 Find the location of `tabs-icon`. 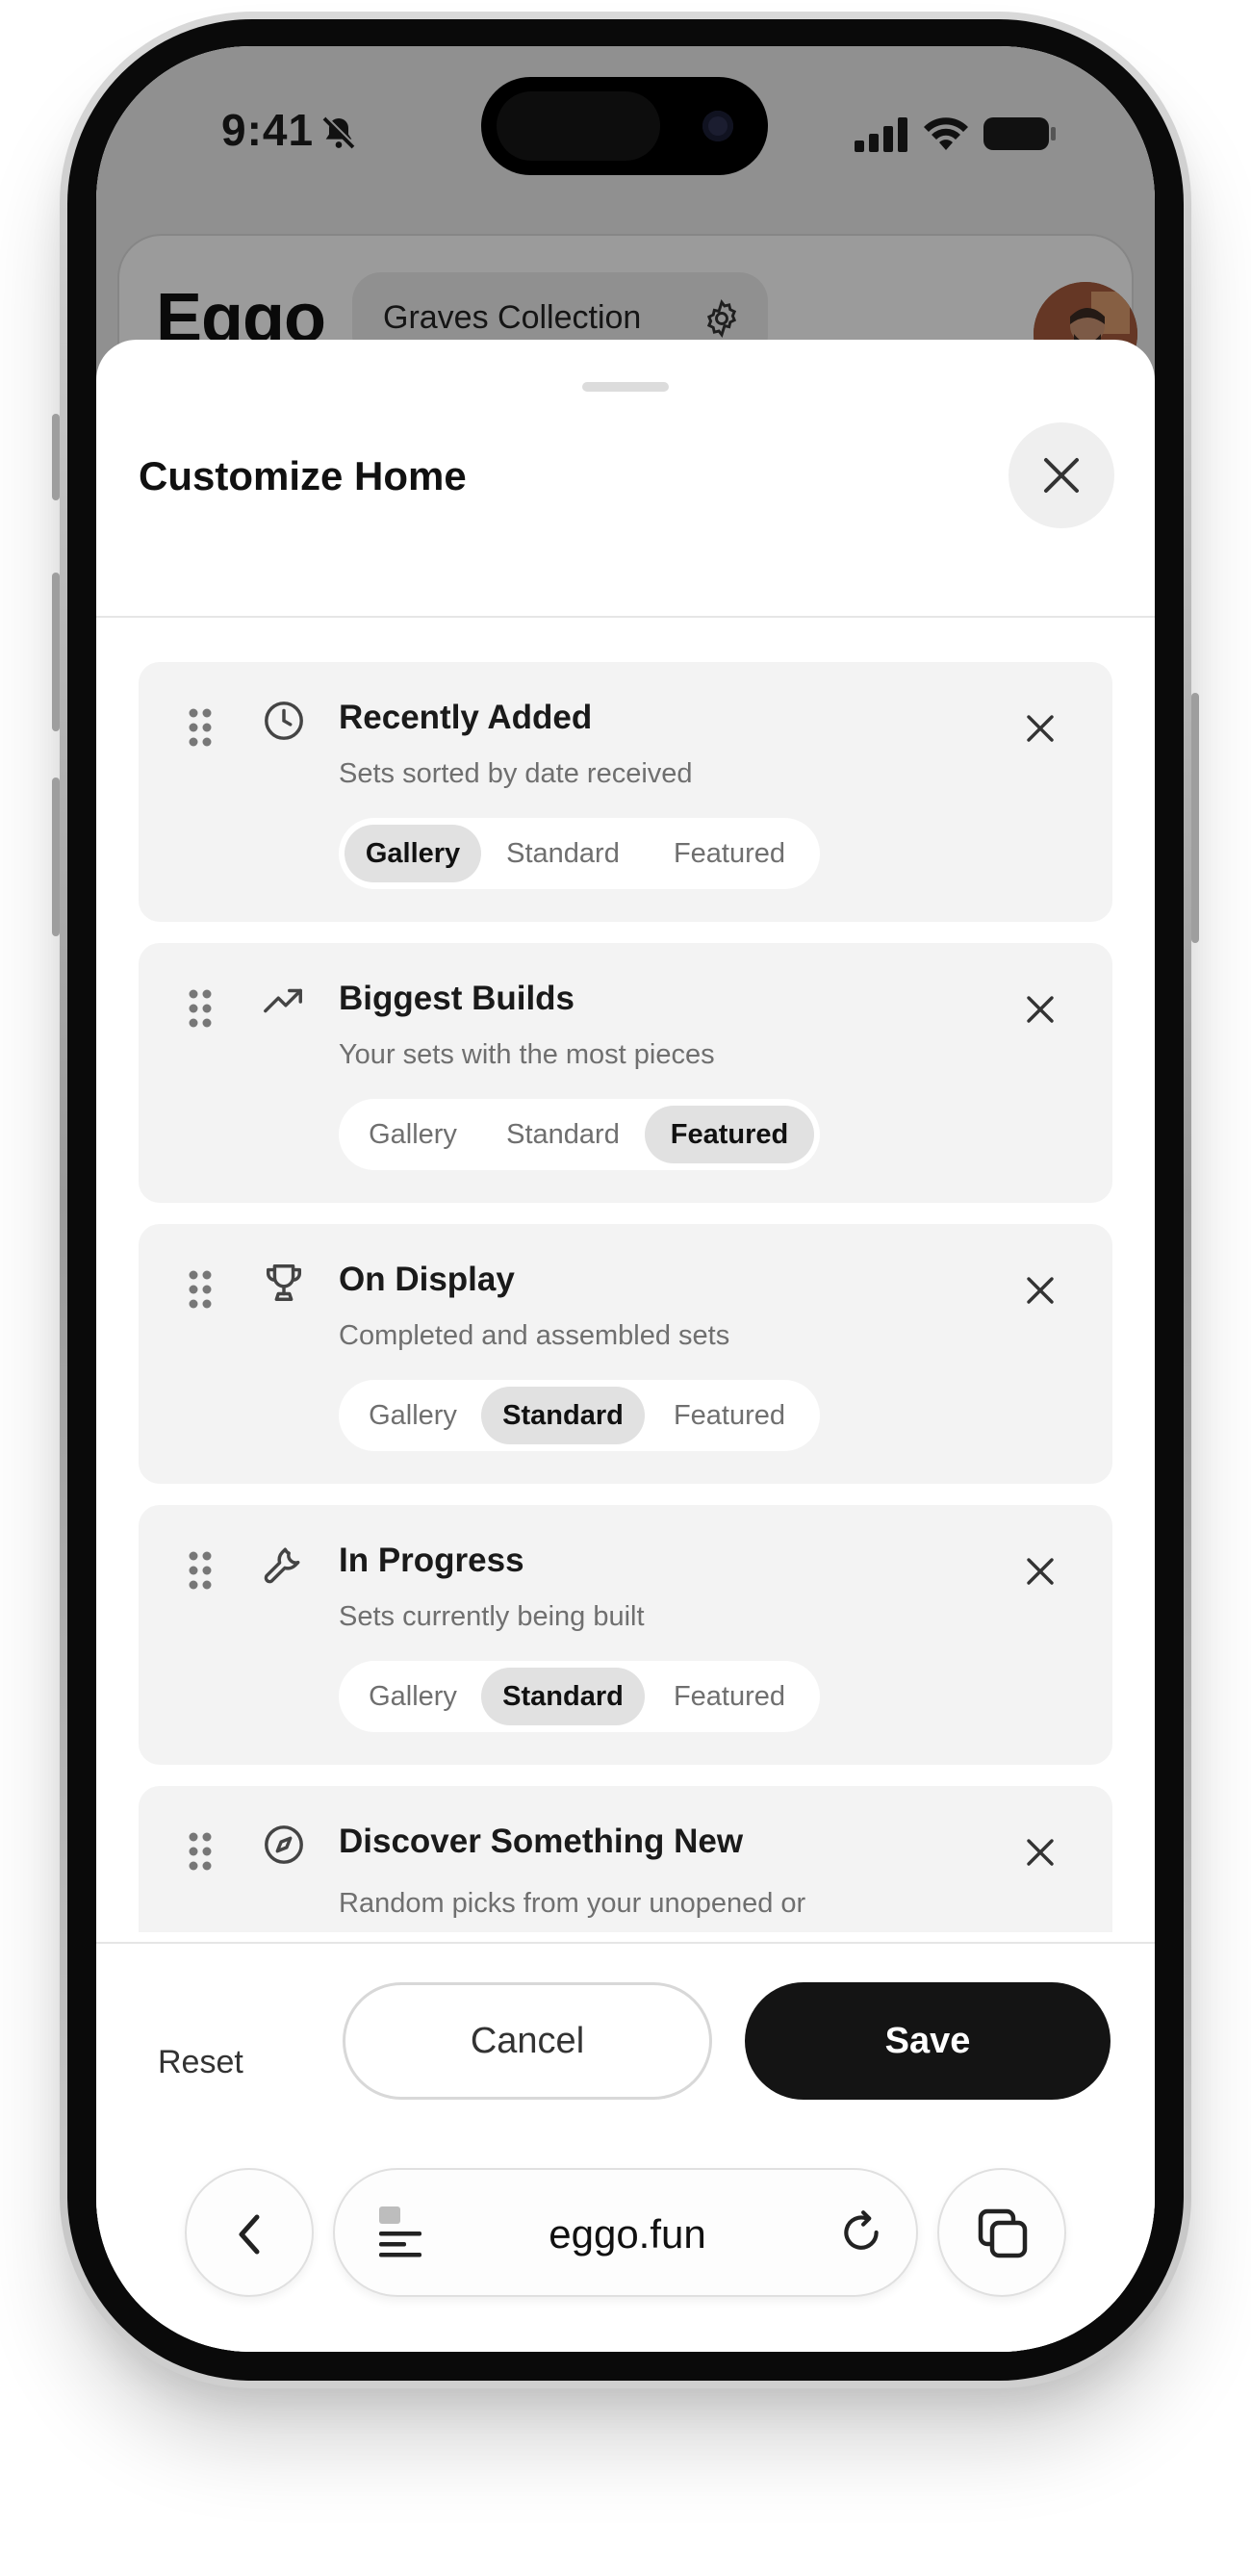

tabs-icon is located at coordinates (1003, 2233).